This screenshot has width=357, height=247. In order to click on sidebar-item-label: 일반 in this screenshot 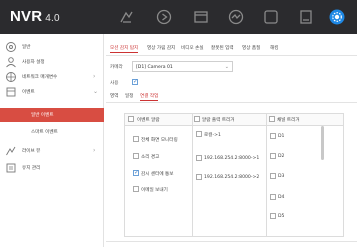, I will do `click(26, 47)`.